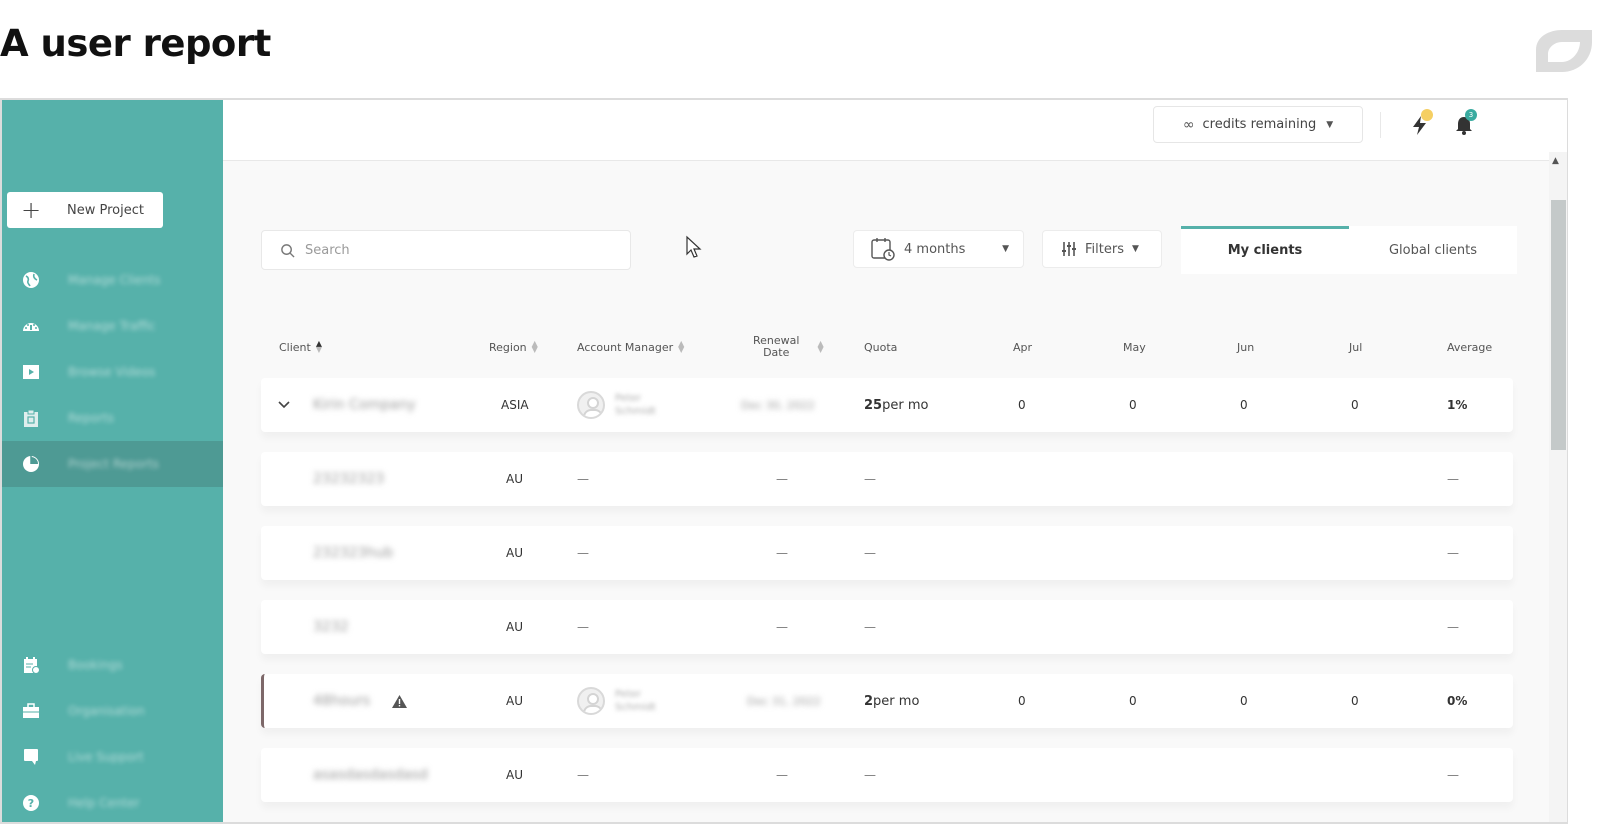 This screenshot has height=840, width=1600. What do you see at coordinates (1135, 249) in the screenshot?
I see `caret-down-icon: ▼` at bounding box center [1135, 249].